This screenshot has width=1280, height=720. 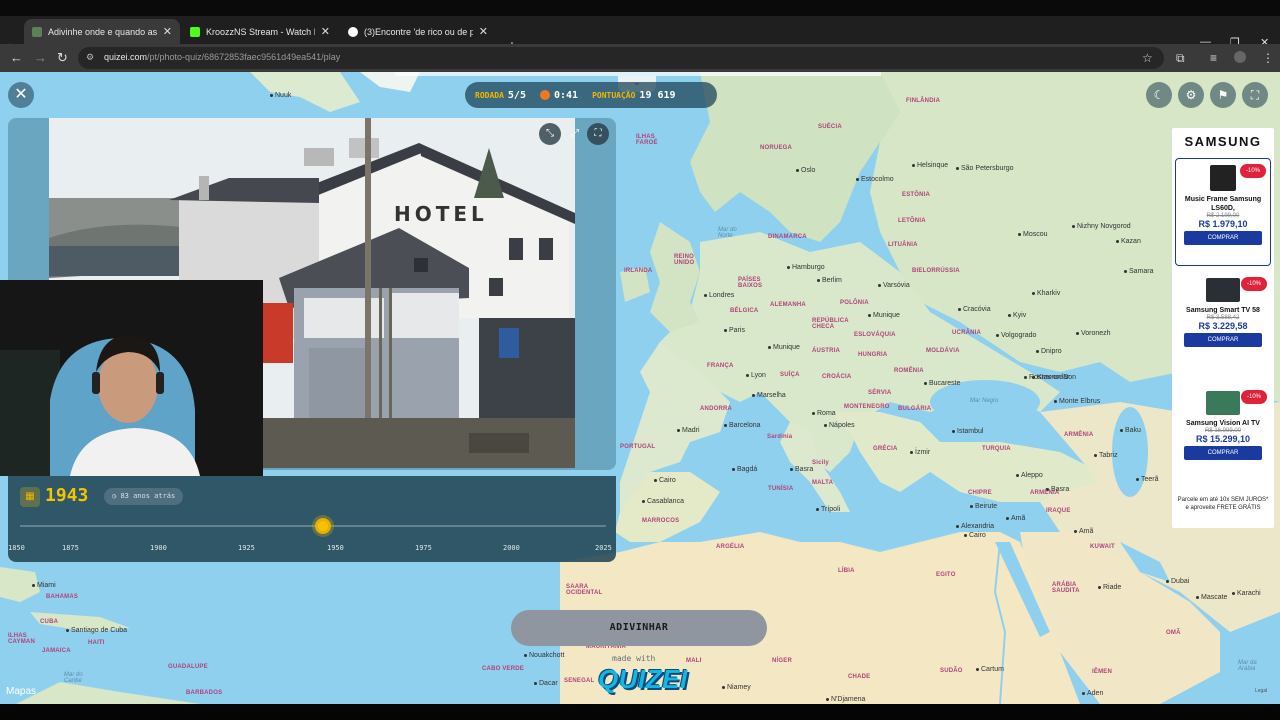 What do you see at coordinates (769, 395) in the screenshot?
I see `map-city-label: Marselha` at bounding box center [769, 395].